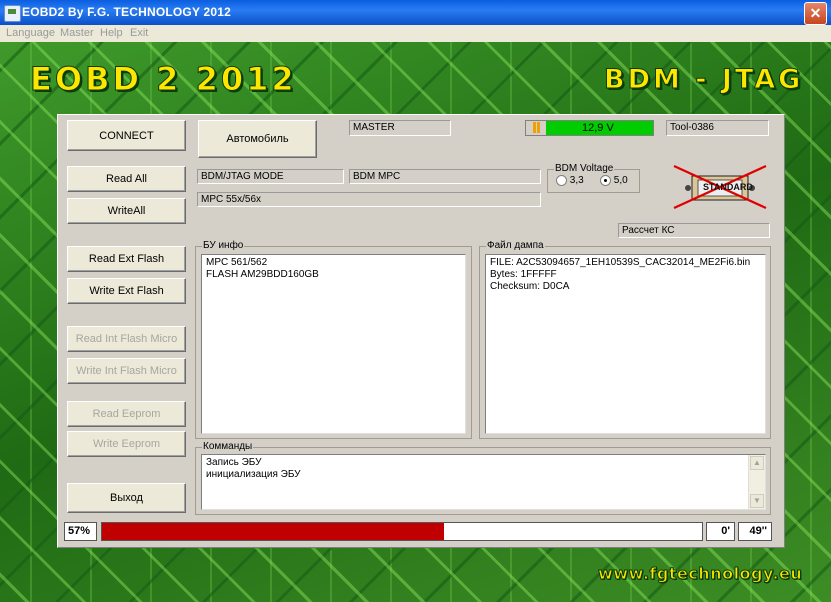 The height and width of the screenshot is (602, 831). Describe the element at coordinates (333, 344) in the screenshot. I see `ecu-info-list: MPC 561/562 FLASH AM29BDD160GB` at that location.